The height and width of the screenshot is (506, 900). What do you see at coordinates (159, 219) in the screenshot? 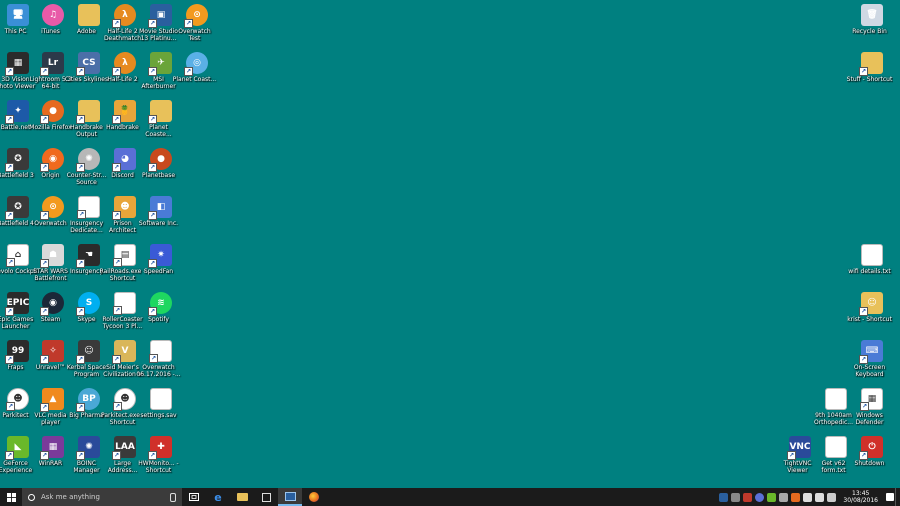
I see `desktop-icon-software-inc: ◧ ↗ Software Inc.` at bounding box center [159, 219].